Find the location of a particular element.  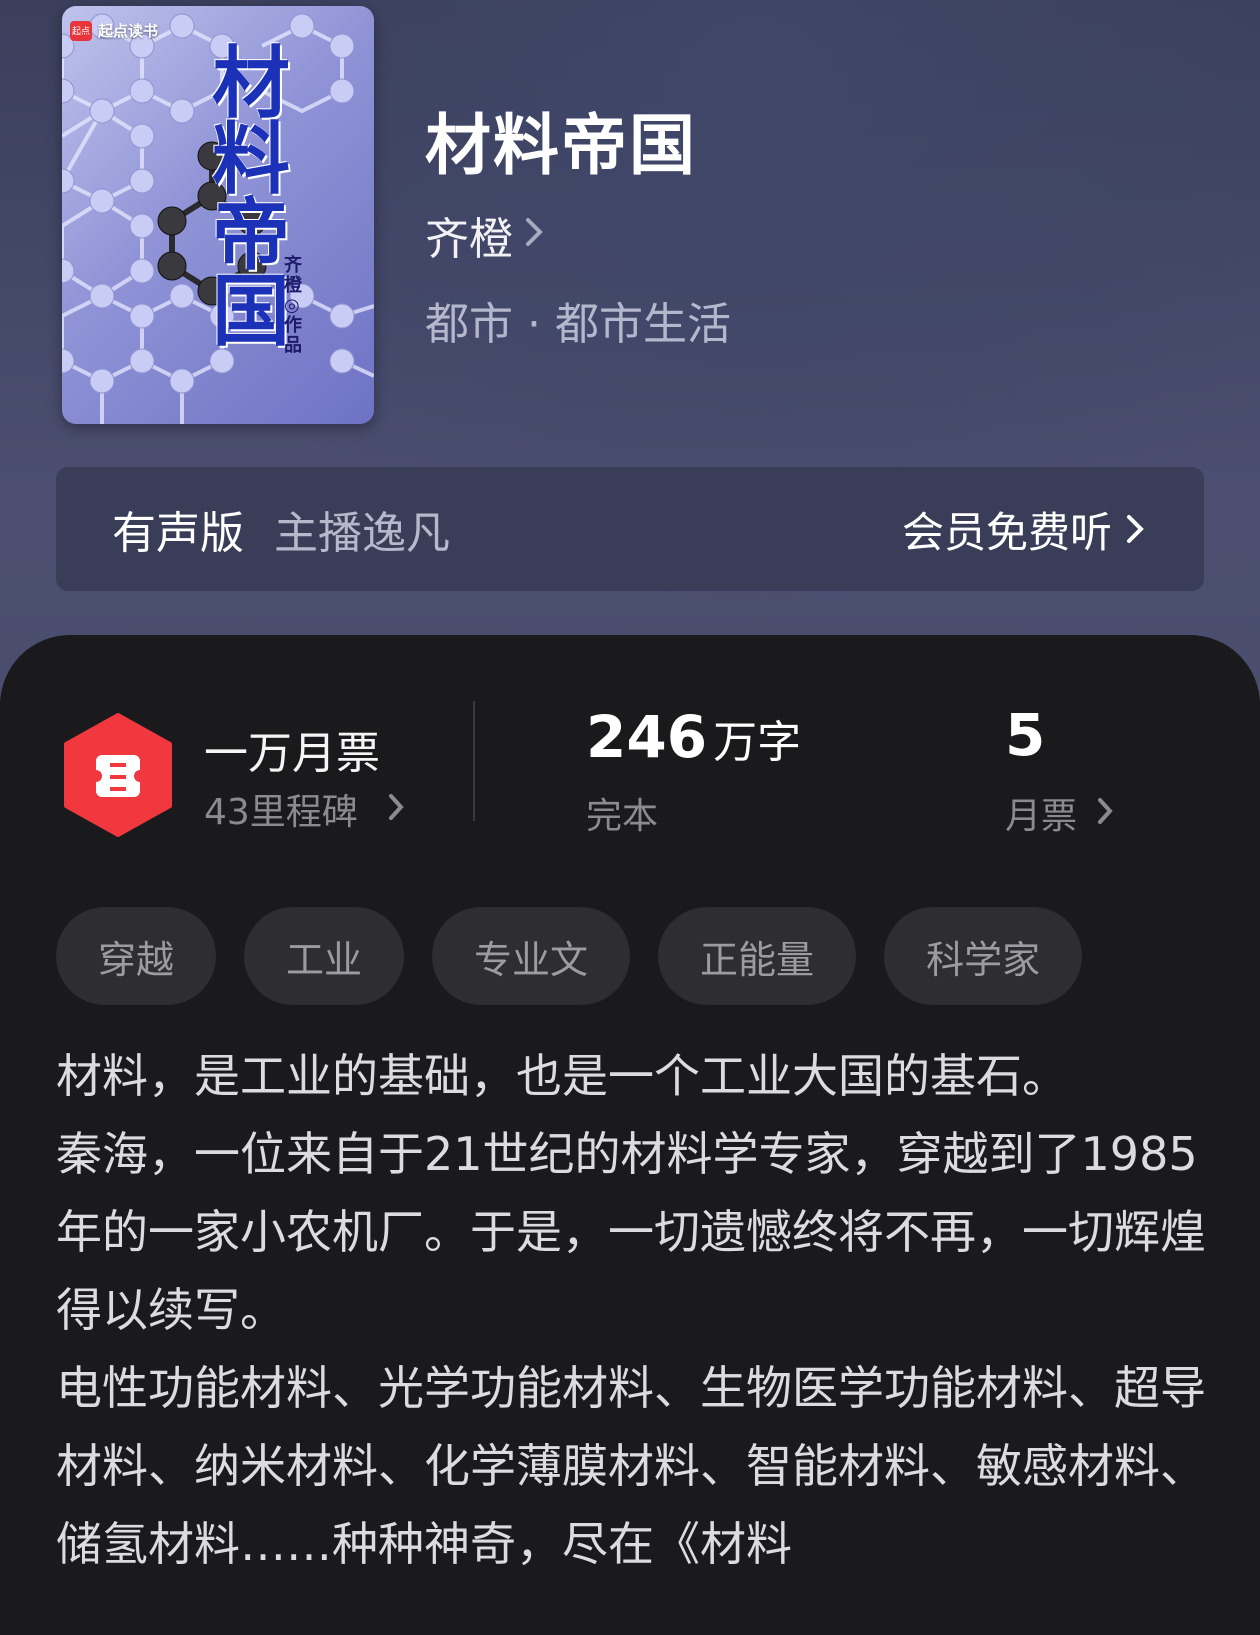

book-cover: 起点 起点读书 材料帝国 齐橙◎作品 is located at coordinates (218, 215).